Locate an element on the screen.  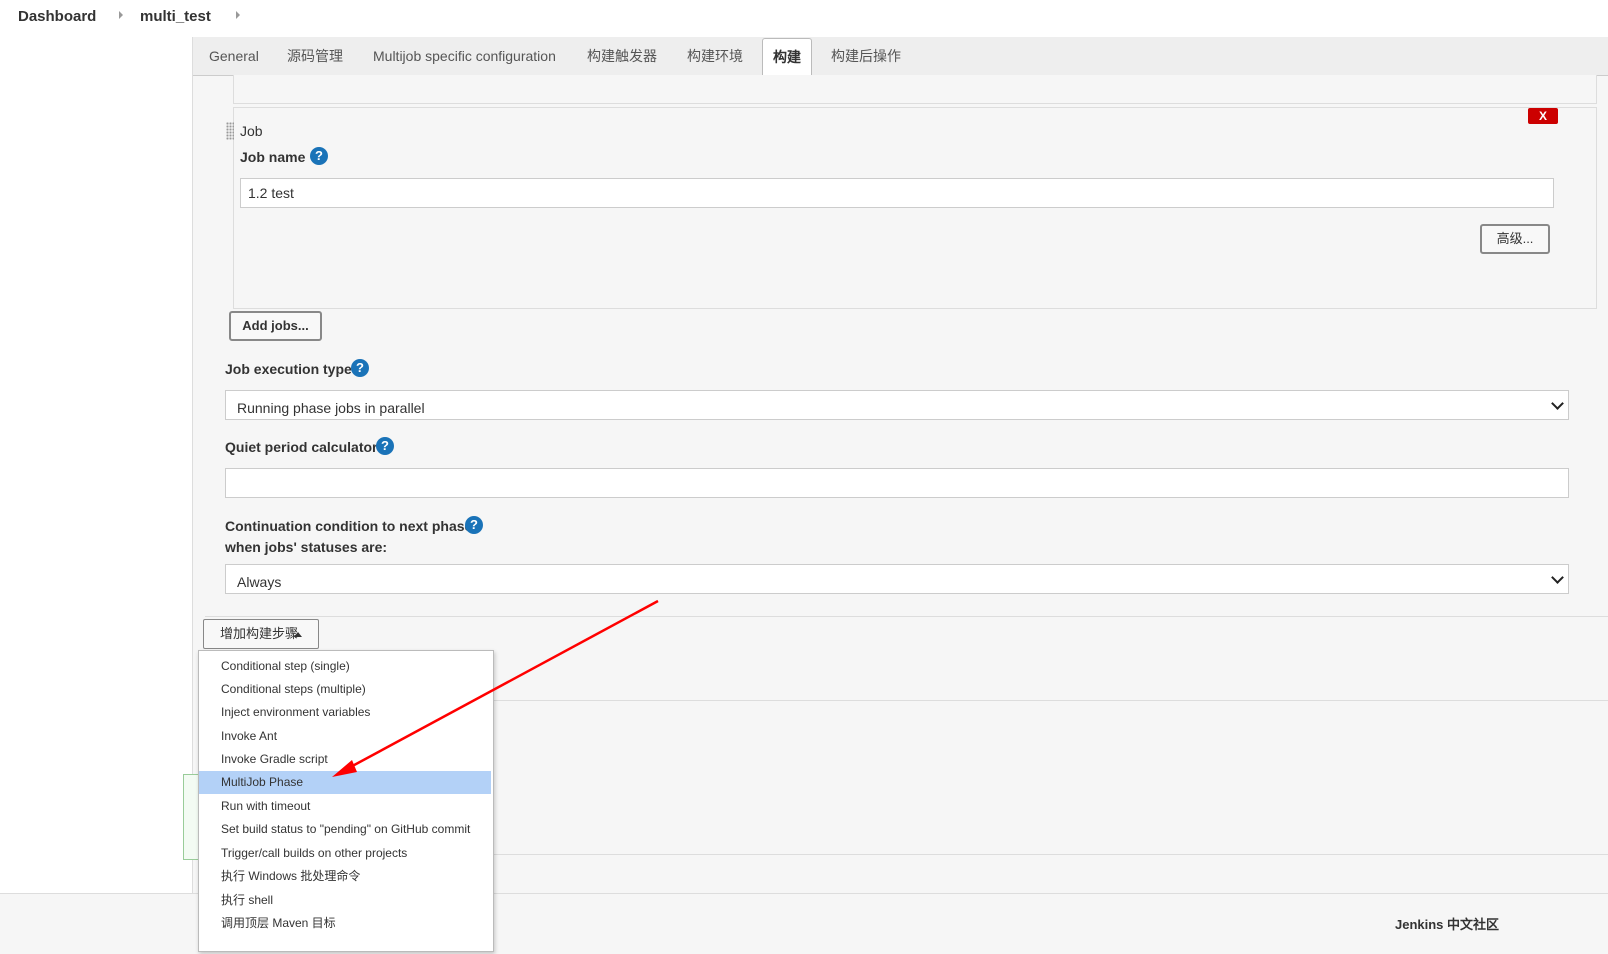
execution-type-select: Running phase jobs in parallel is located at coordinates (897, 405).